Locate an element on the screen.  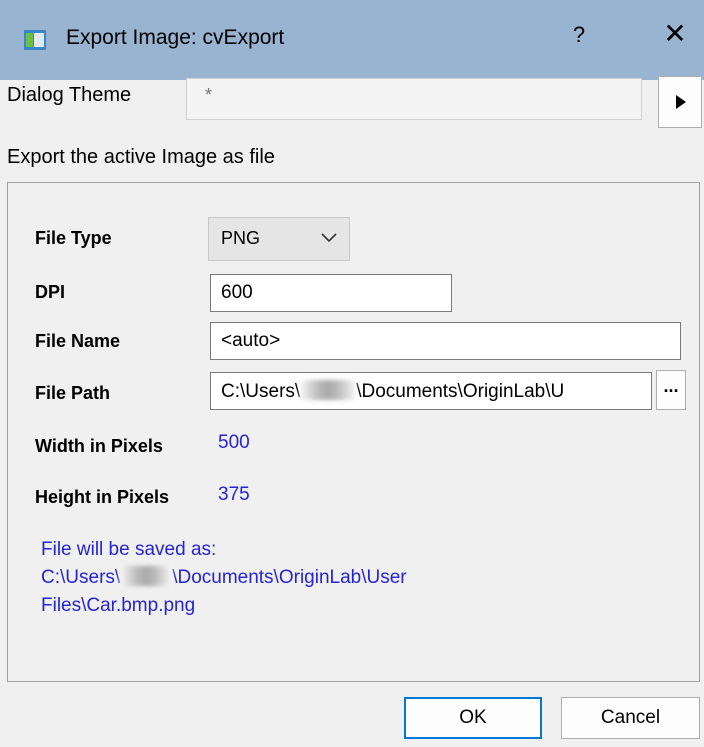
saved-as-path-prefix: C:\Users\ is located at coordinates (81, 577).